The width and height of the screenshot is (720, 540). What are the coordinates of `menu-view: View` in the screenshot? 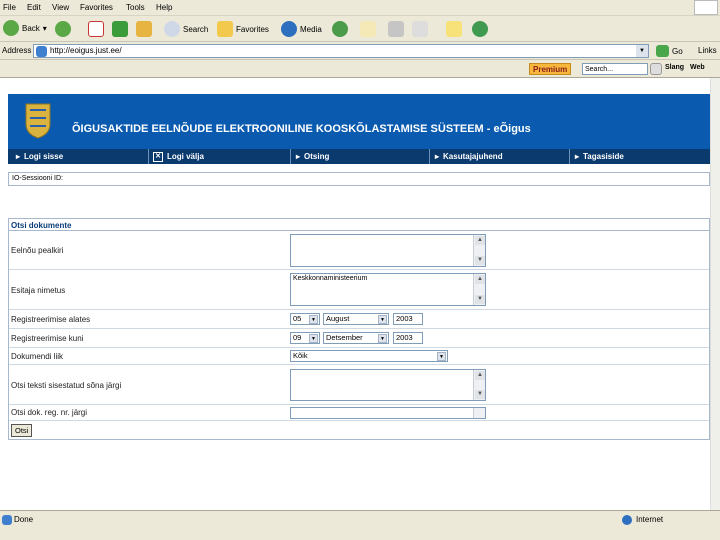 It's located at (60, 7).